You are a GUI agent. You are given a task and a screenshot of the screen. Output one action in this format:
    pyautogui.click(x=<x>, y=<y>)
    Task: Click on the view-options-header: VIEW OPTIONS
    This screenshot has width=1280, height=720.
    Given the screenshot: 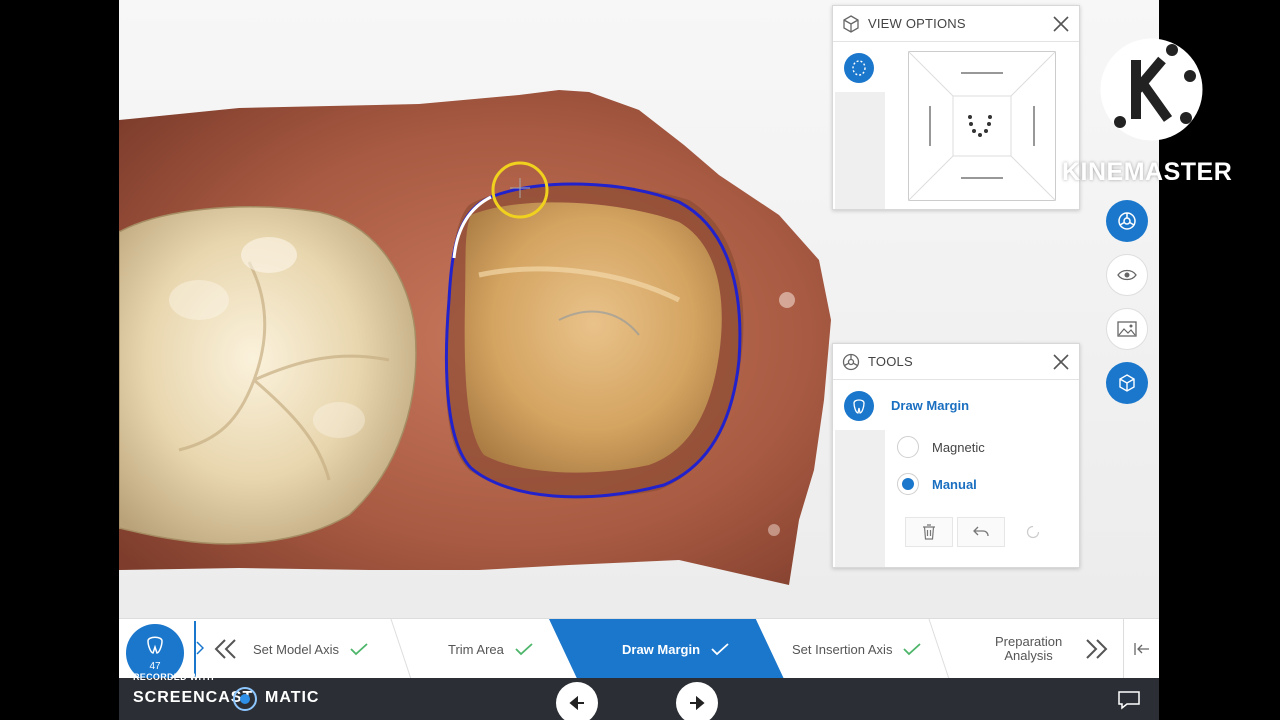 What is the action you would take?
    pyautogui.click(x=956, y=24)
    